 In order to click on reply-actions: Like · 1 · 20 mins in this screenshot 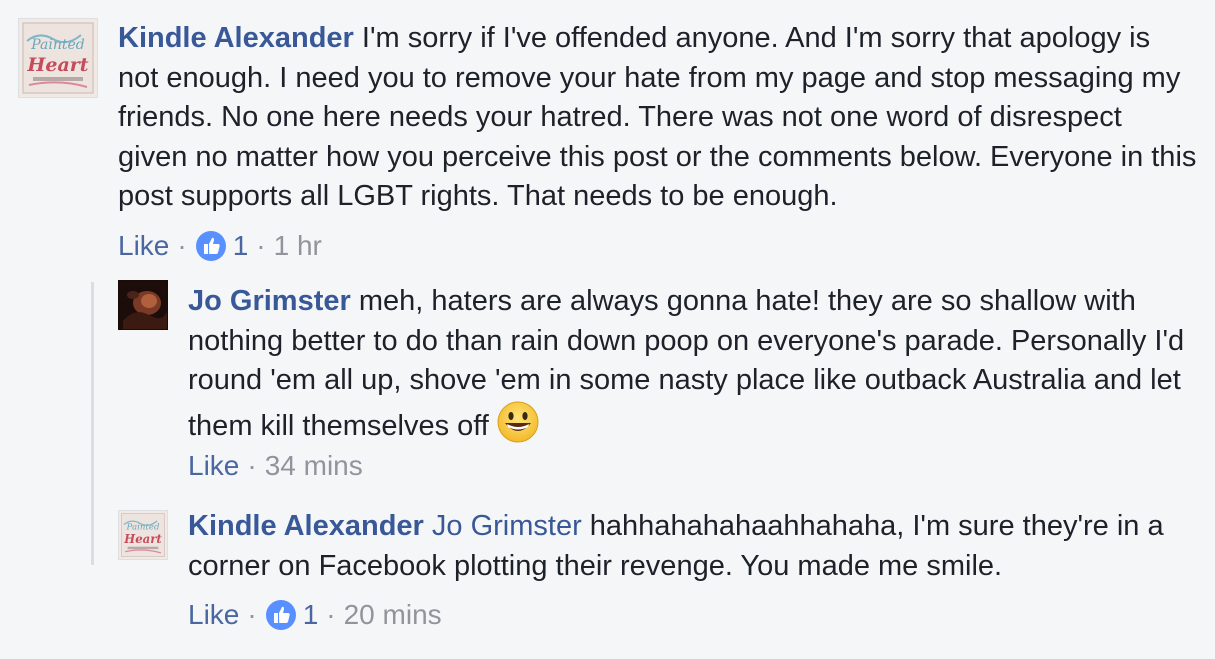, I will do `click(315, 615)`.